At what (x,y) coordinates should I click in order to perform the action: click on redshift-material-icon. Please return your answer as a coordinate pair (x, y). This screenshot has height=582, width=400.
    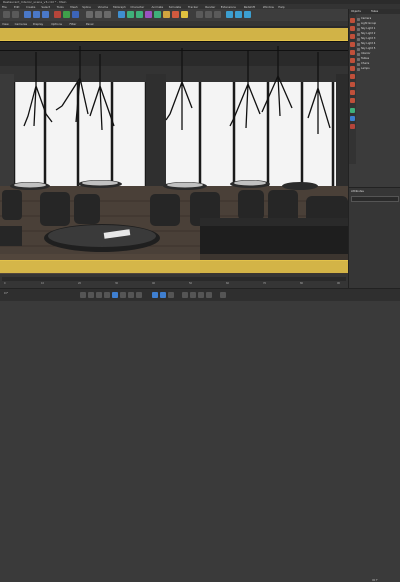
    Looking at the image, I should click on (247, 14).